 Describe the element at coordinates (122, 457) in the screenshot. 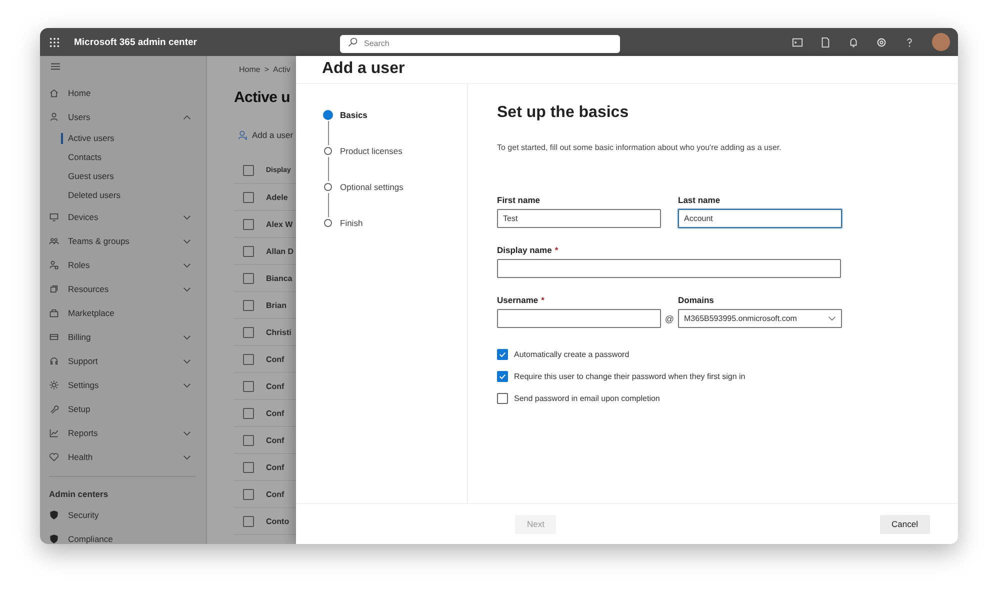

I see `nav-item: Health` at that location.